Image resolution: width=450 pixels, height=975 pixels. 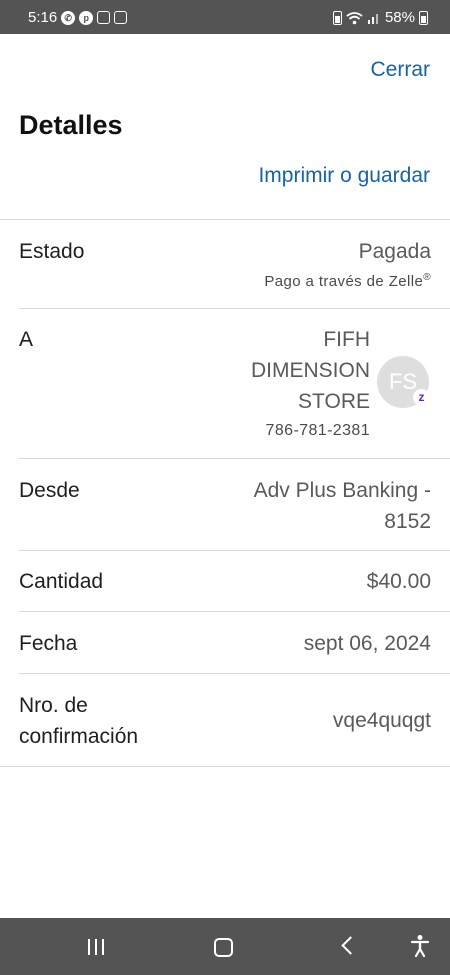 I want to click on status-bar-left: 5:16 ✆ p, so click(x=78, y=17).